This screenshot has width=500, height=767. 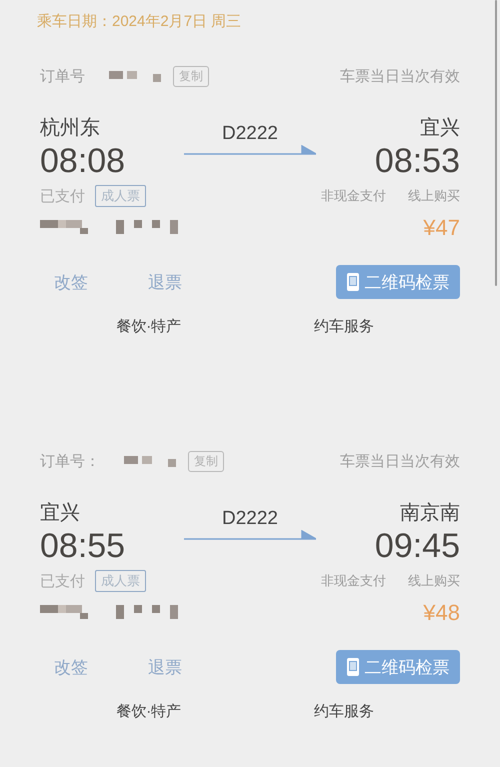 What do you see at coordinates (440, 128) in the screenshot?
I see `arrival-station: 宜兴` at bounding box center [440, 128].